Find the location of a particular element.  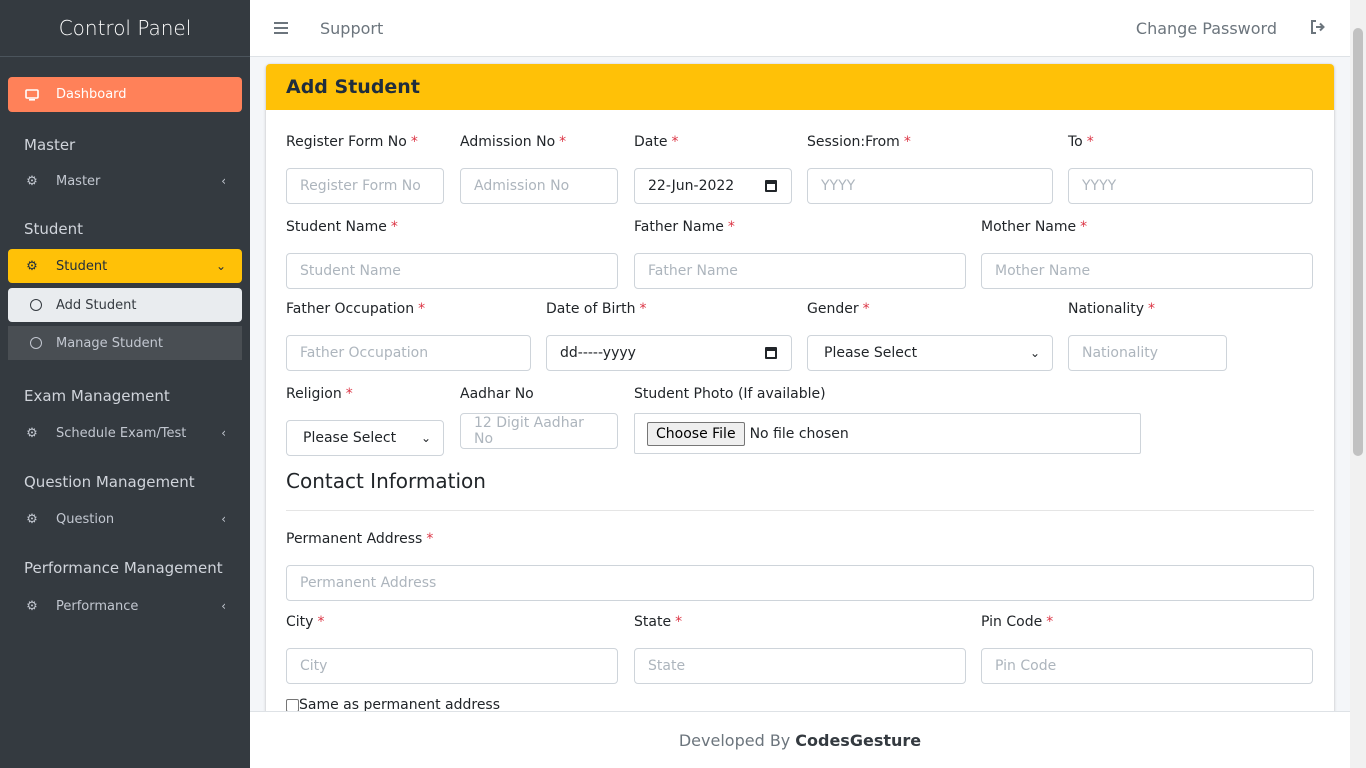

permanent-address-group: Permanent Address * Permanent Address is located at coordinates (800, 566).